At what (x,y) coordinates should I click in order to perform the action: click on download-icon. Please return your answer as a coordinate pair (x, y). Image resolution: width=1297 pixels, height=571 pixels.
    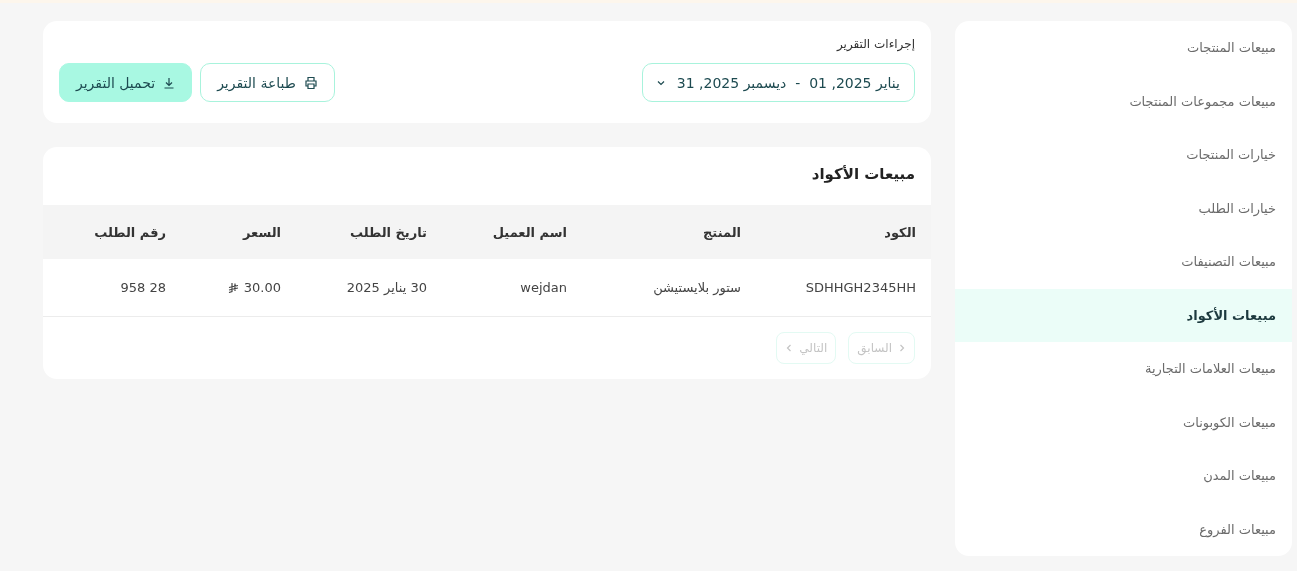
    Looking at the image, I should click on (169, 82).